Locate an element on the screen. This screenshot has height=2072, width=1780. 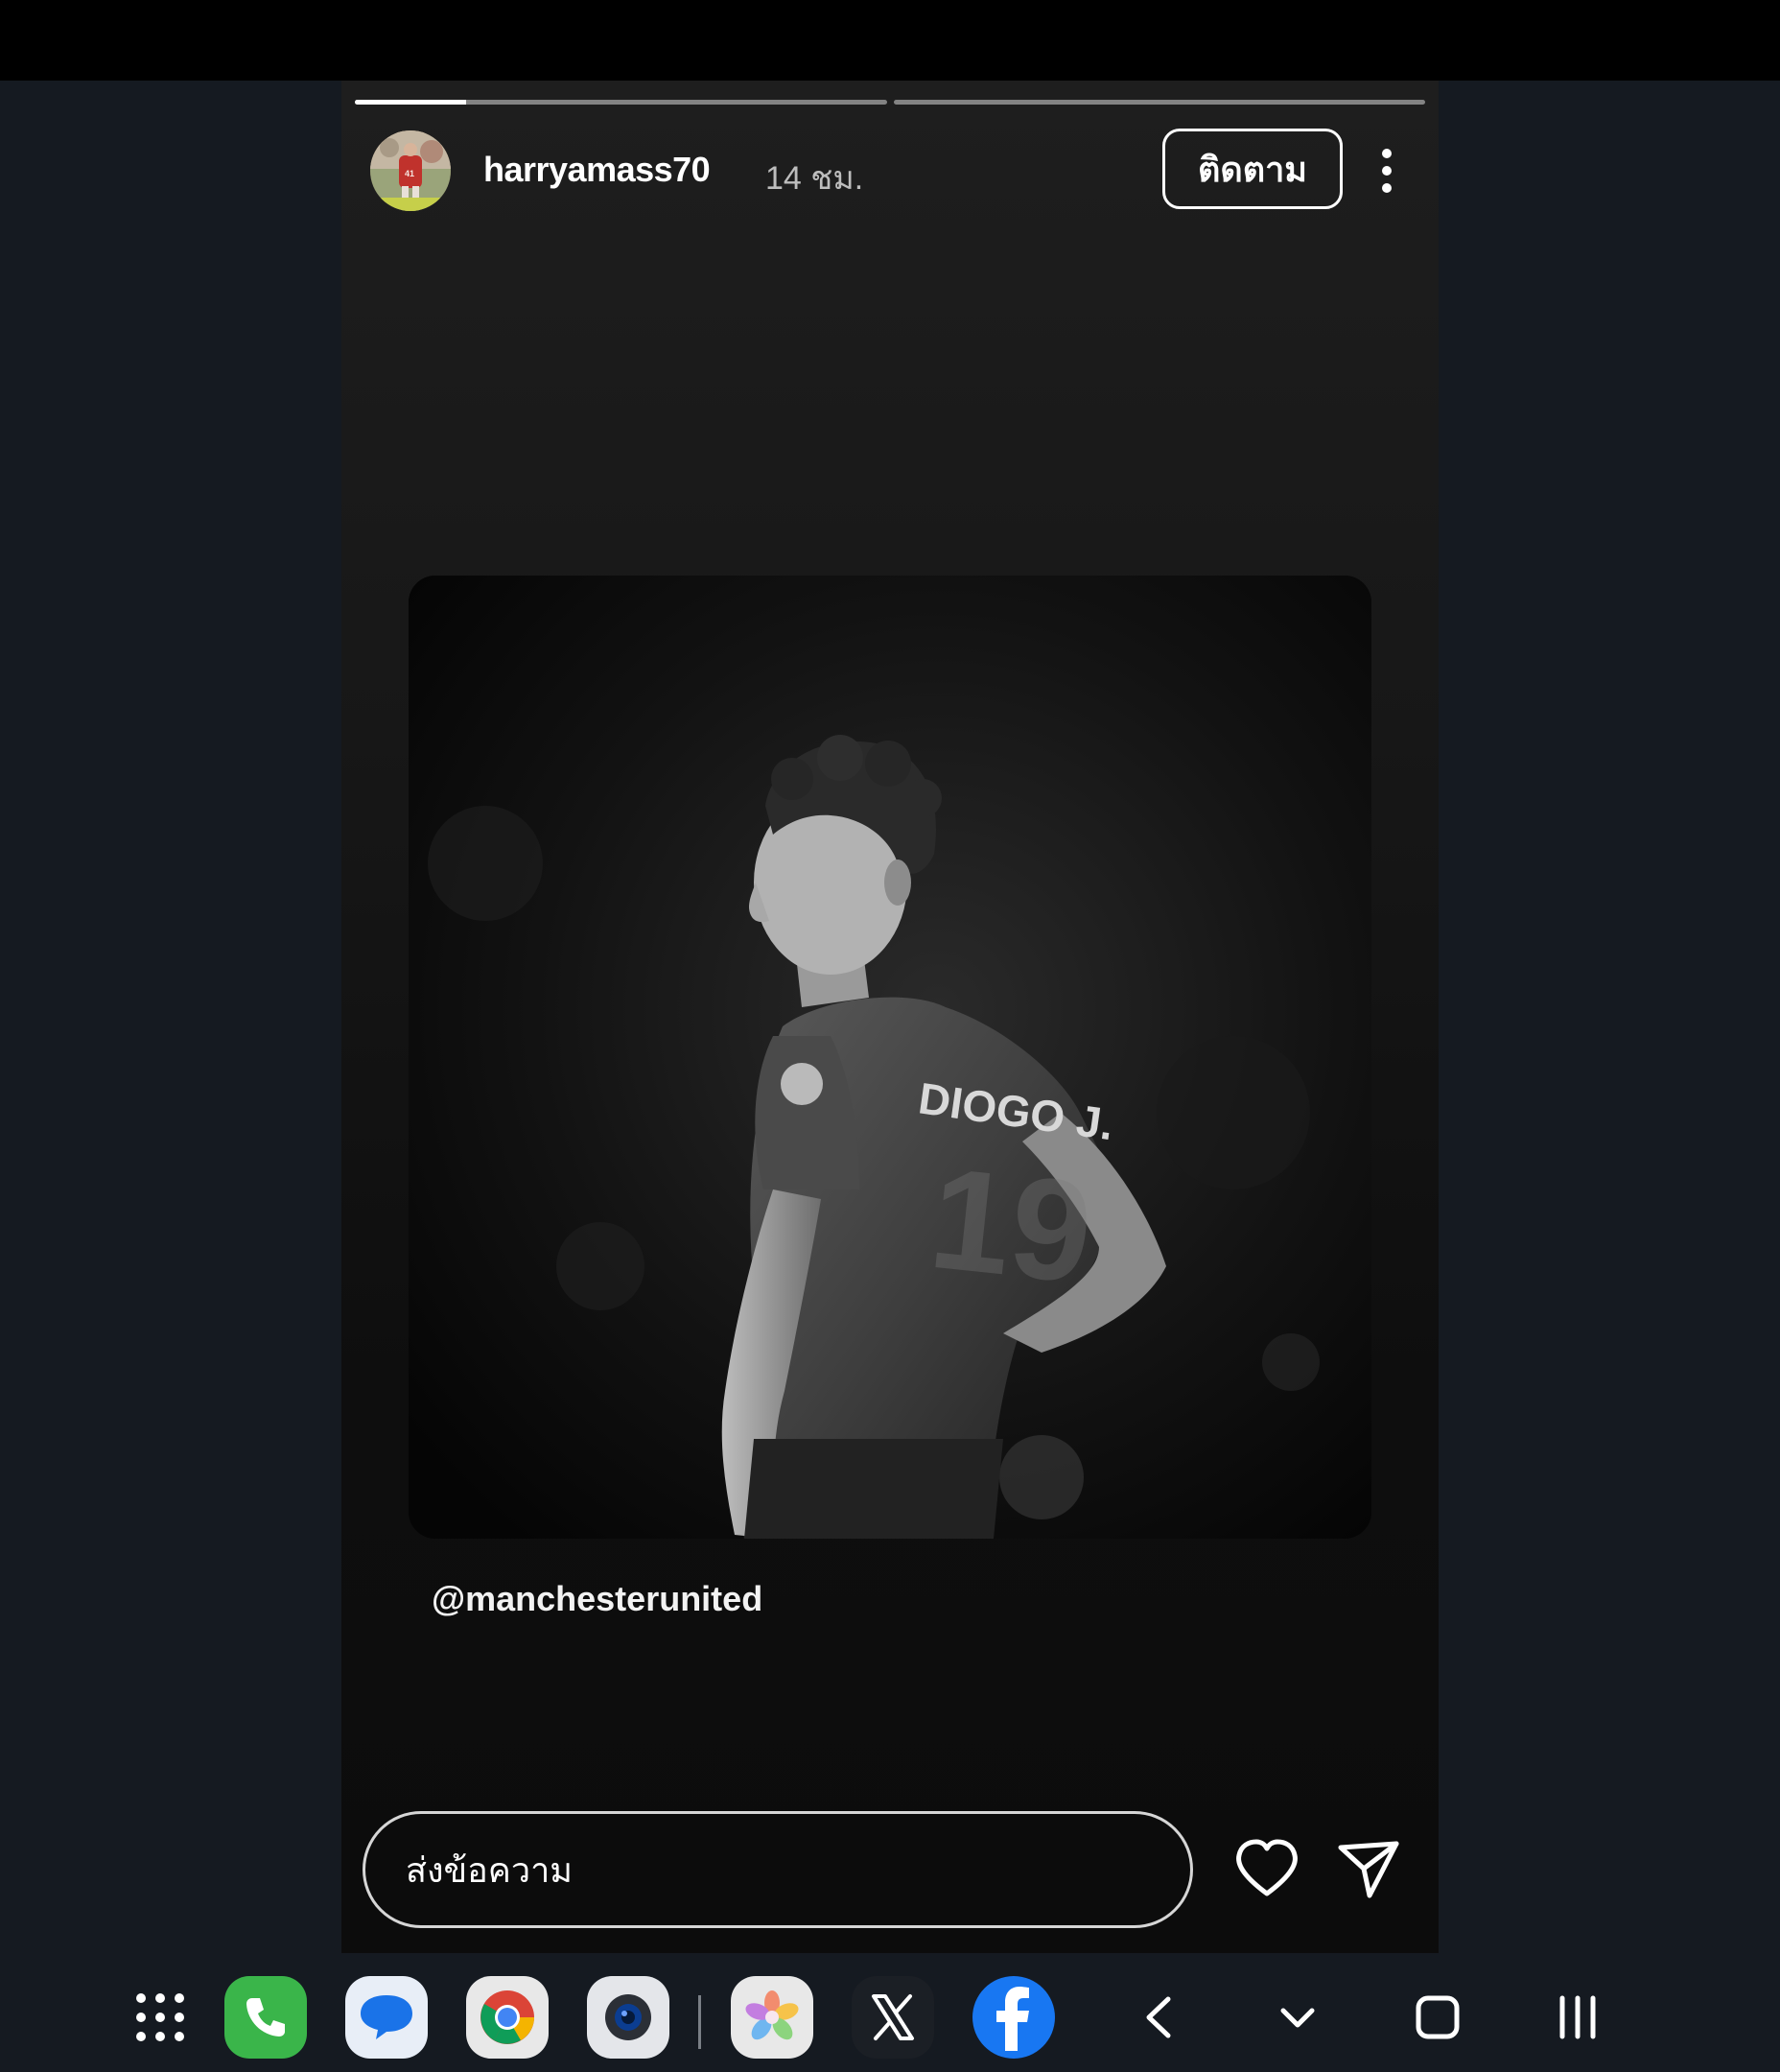
phone-app is located at coordinates (265, 2017).